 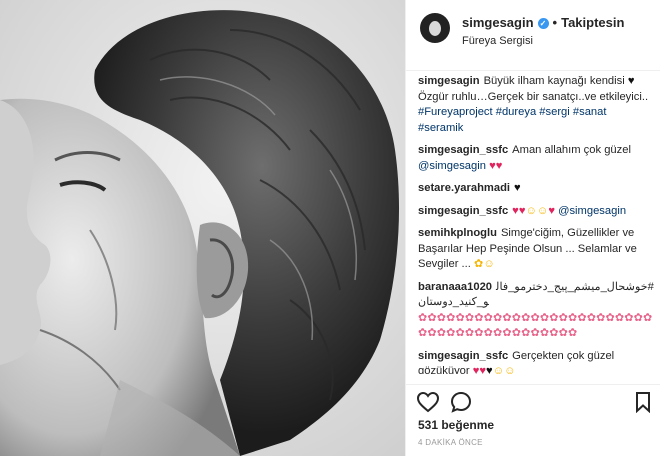 I want to click on comment-item: simgesagin_ssfc ♥♥☺☺♥ @simgesagin, so click(x=536, y=212).